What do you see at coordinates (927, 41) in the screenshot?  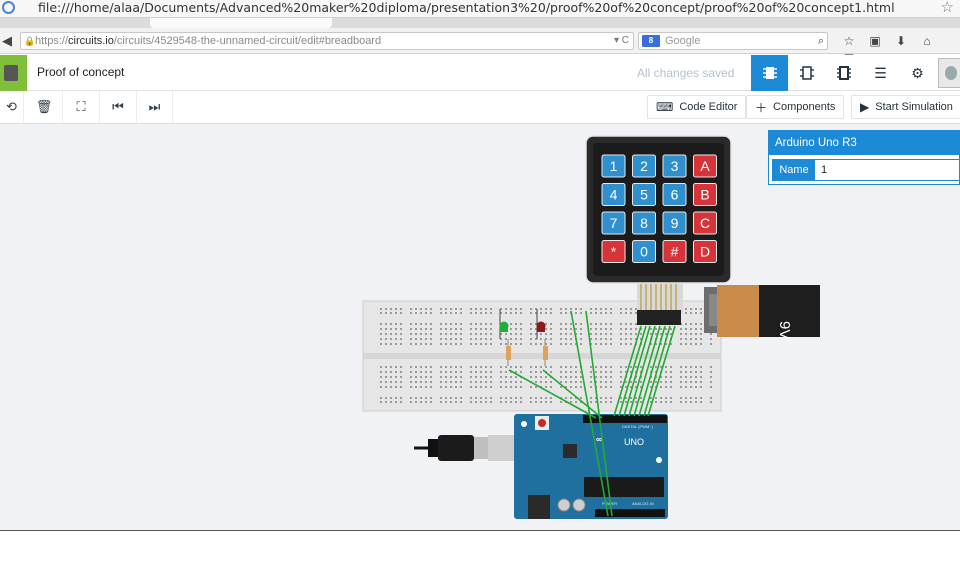 I see `home-icon: ⌂` at bounding box center [927, 41].